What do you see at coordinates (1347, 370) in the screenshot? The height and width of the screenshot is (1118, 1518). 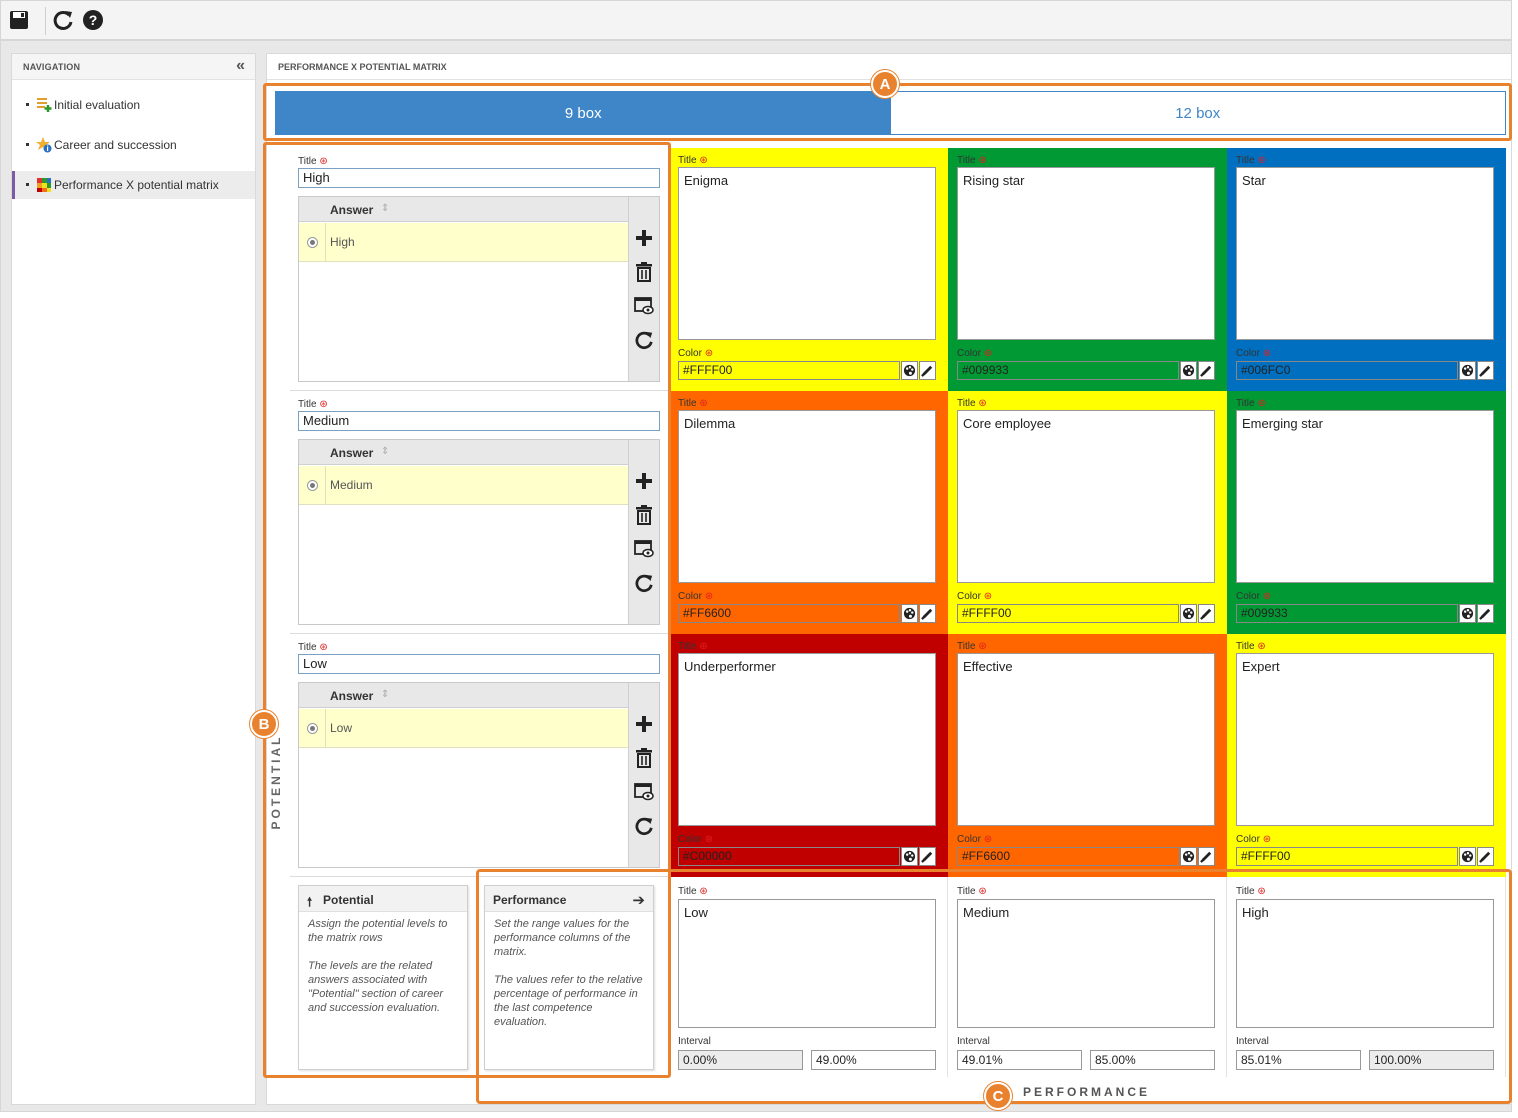 I see `cell-color-input: #006FC0` at bounding box center [1347, 370].